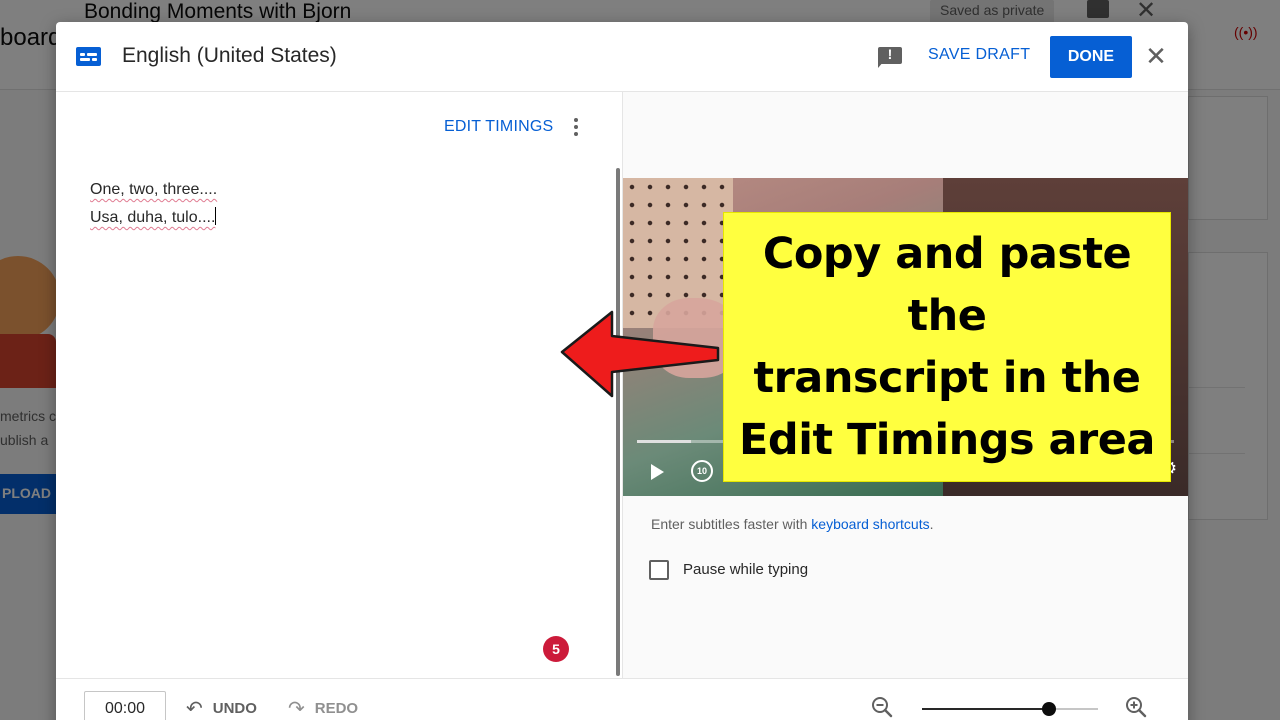  What do you see at coordinates (947, 440) in the screenshot?
I see `callout-line: Edit Timings area` at bounding box center [947, 440].